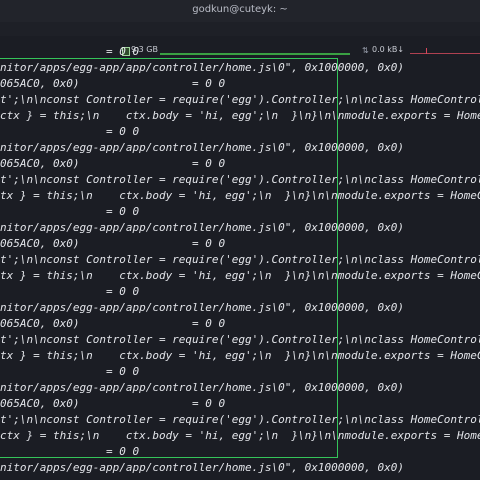 The image size is (480, 480). Describe the element at coordinates (240, 39) in the screenshot. I see `status-bar: 9.3 GB ⇅ 0.0 kB↓` at that location.